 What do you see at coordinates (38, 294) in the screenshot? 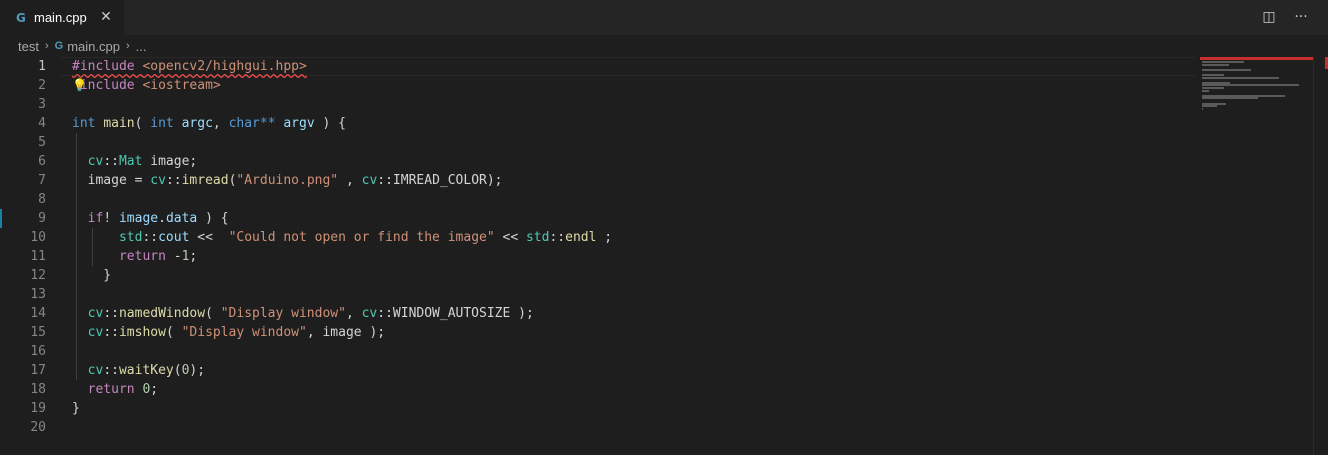
I see `line-number: 13` at bounding box center [38, 294].